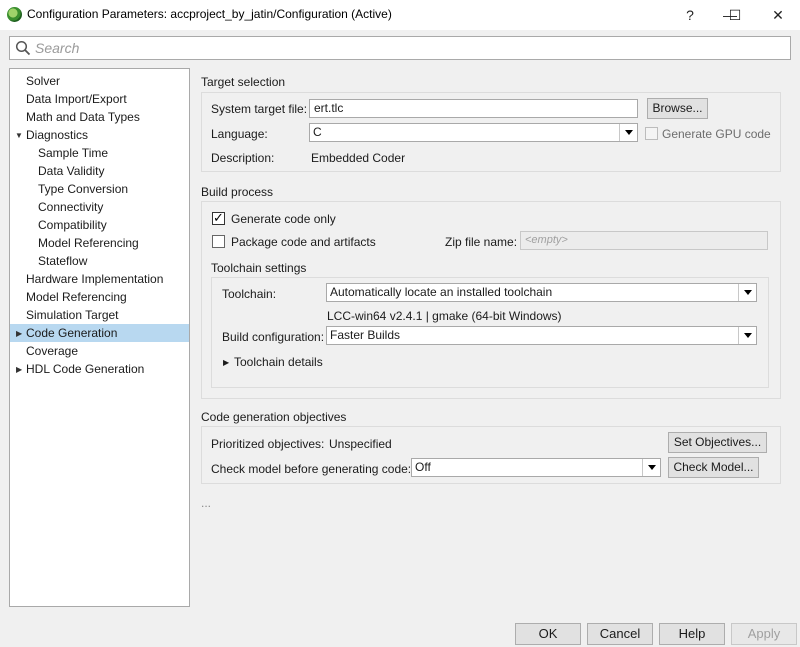 The image size is (800, 647). What do you see at coordinates (278, 362) in the screenshot?
I see `toolchain-details-toggle: Toolchain details` at bounding box center [278, 362].